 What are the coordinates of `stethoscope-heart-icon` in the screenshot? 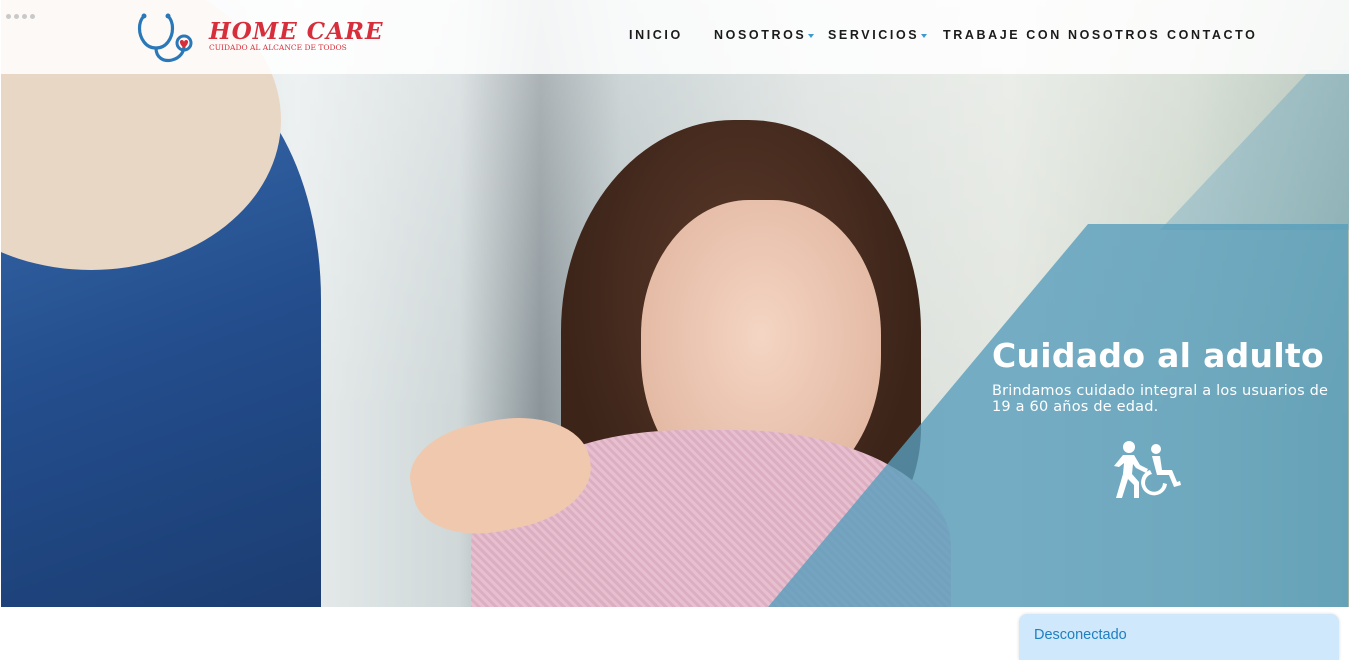 It's located at (165, 38).